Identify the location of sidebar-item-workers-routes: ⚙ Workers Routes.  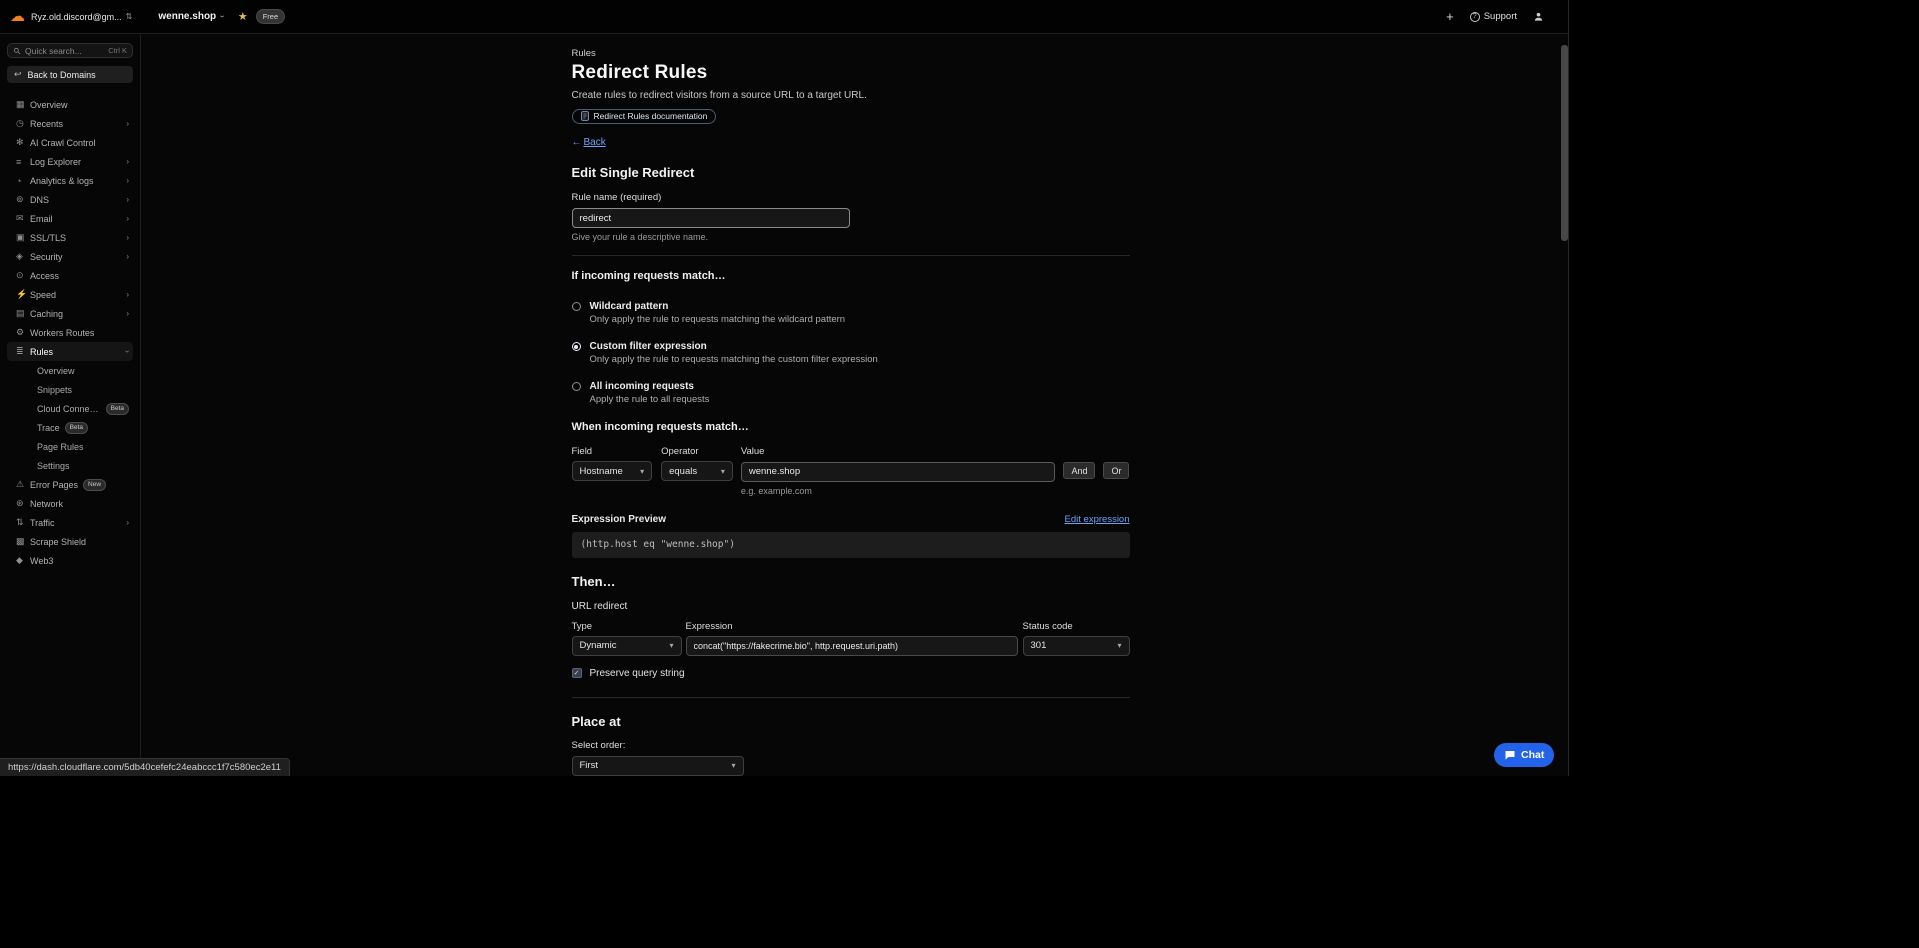
(70, 332).